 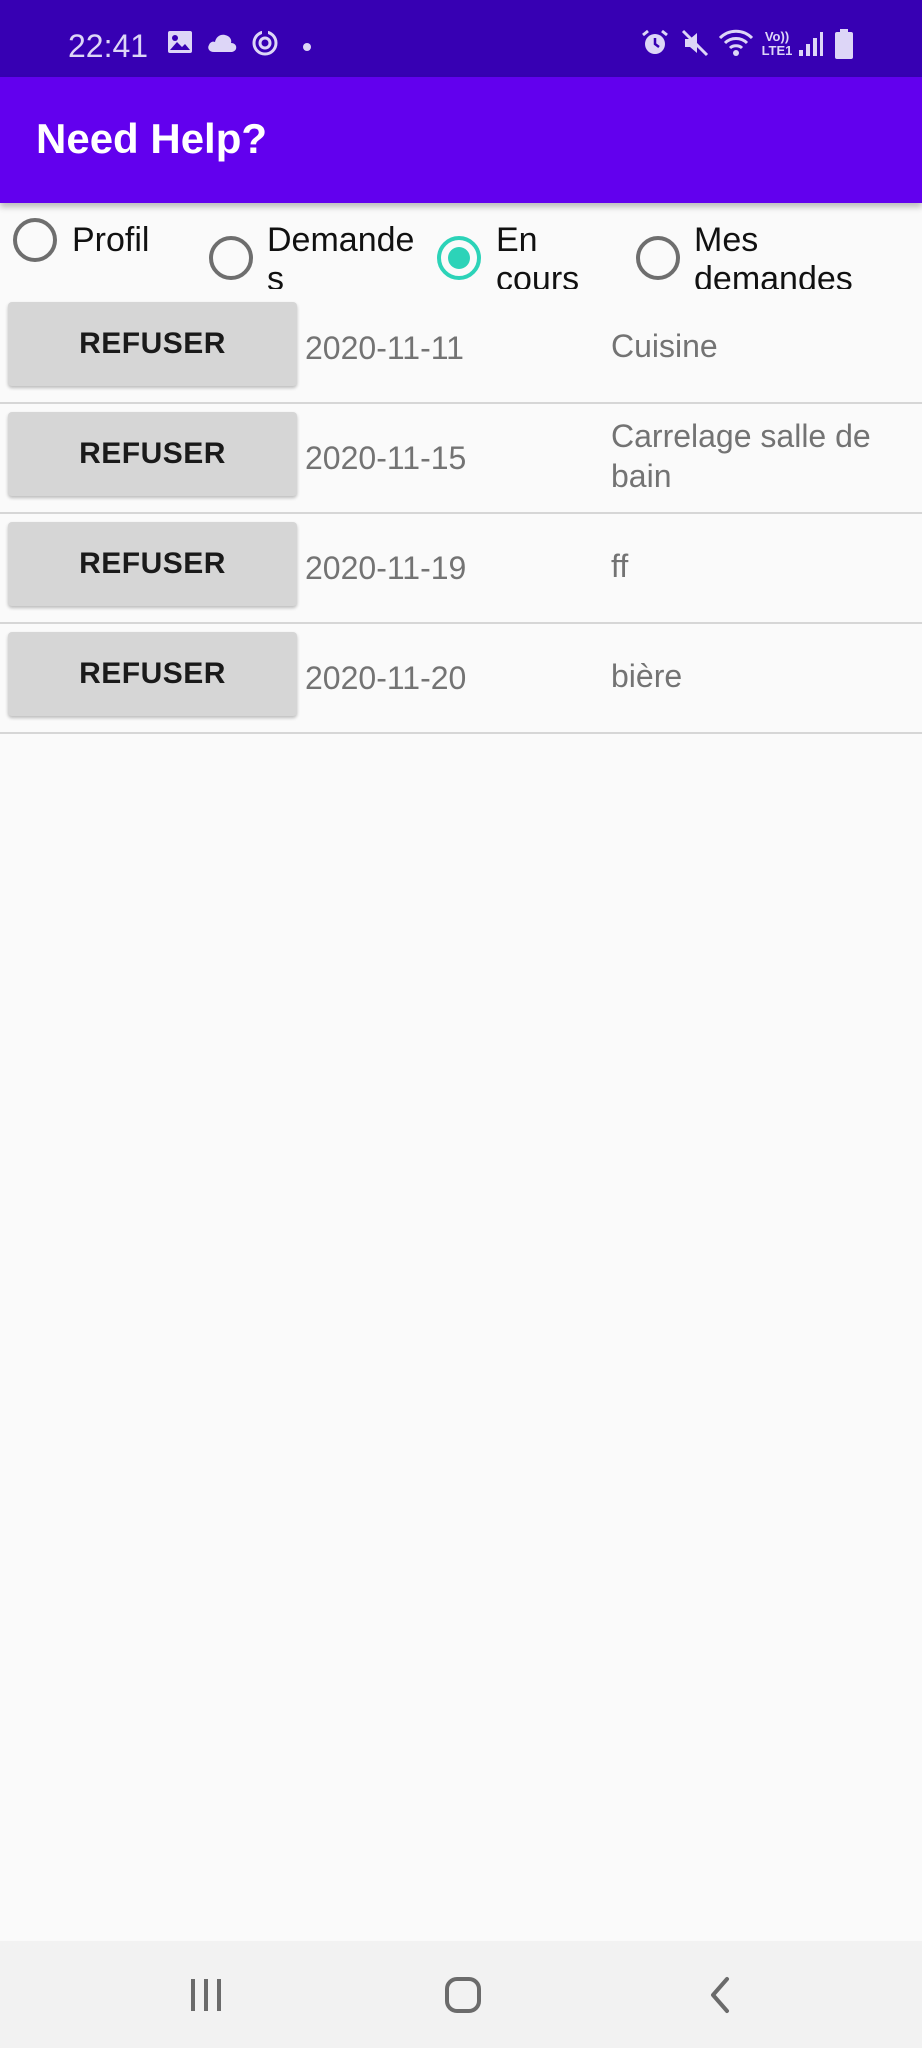 I want to click on status-time: 22:41, so click(x=108, y=46).